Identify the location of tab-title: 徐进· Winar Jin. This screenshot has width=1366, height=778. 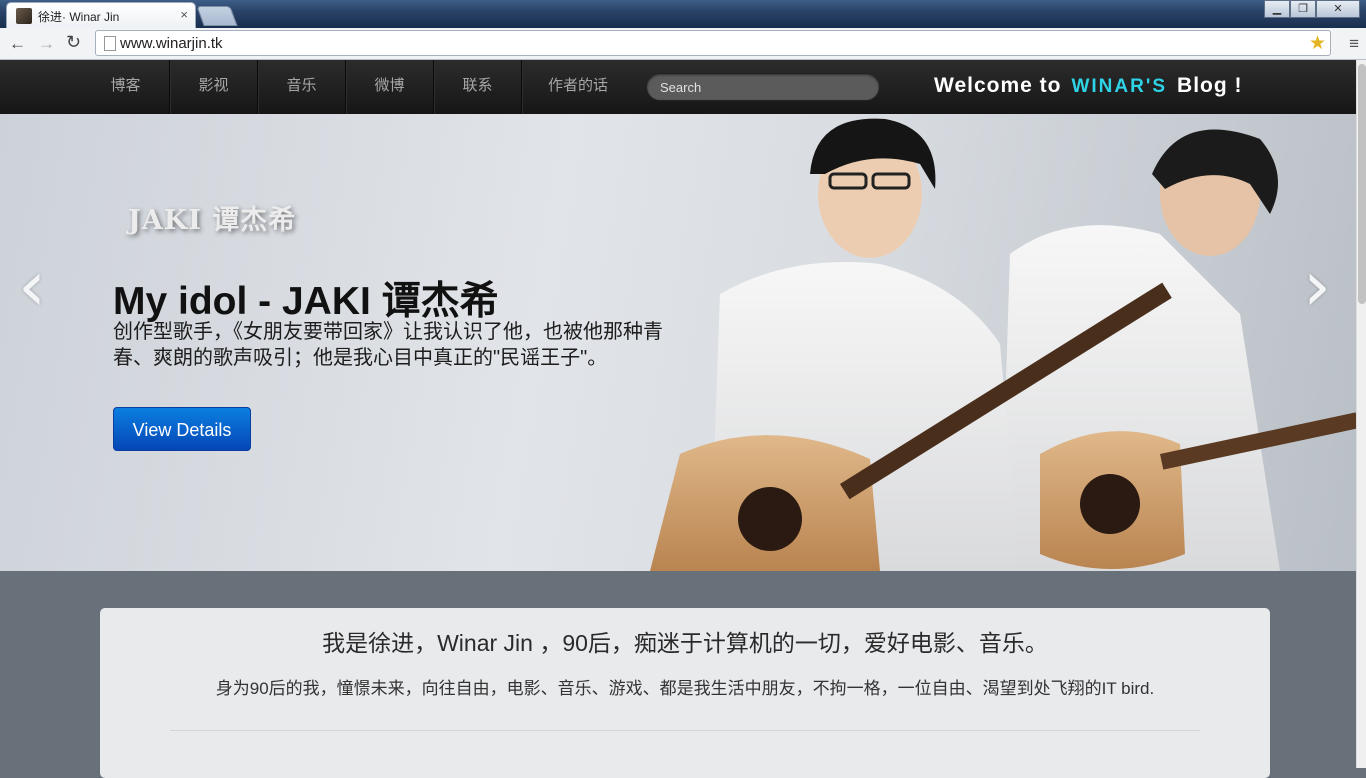
(79, 17).